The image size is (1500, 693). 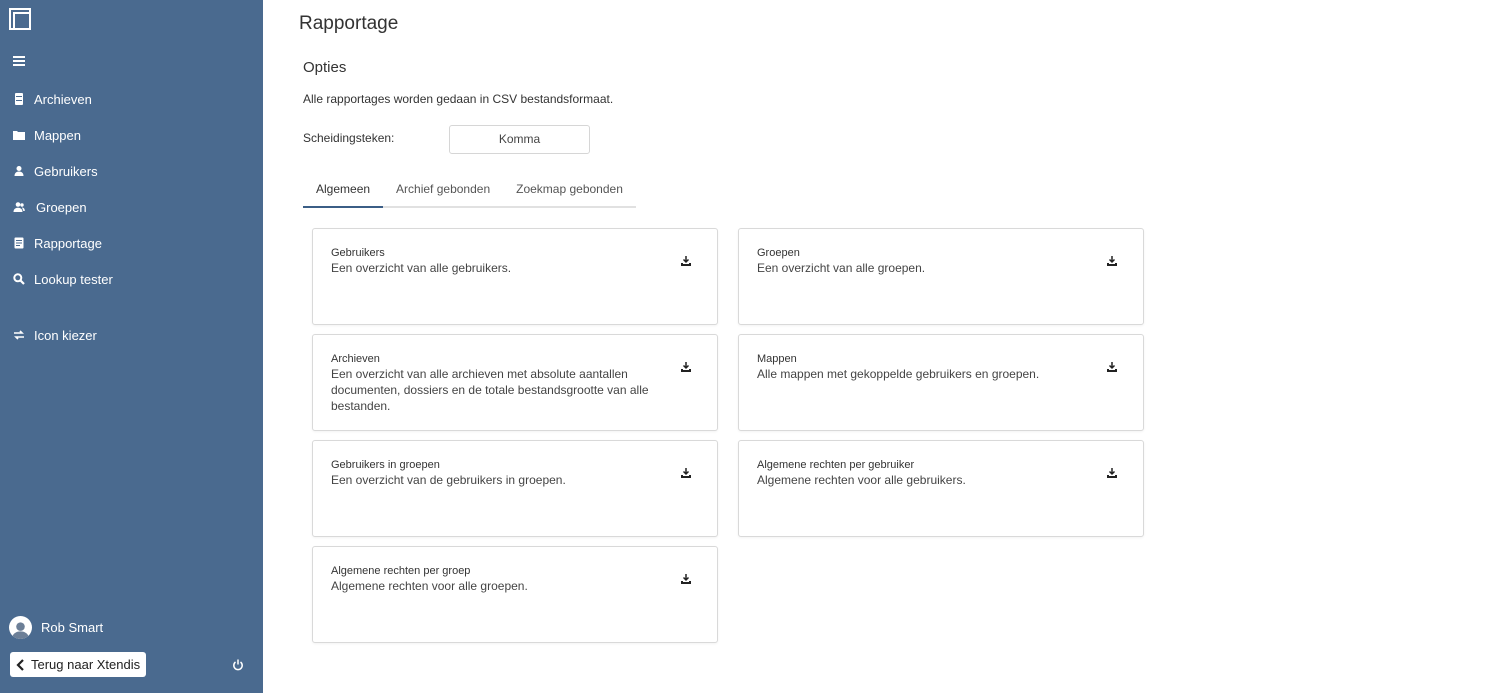 What do you see at coordinates (19, 61) in the screenshot?
I see `menu-toggle-icon` at bounding box center [19, 61].